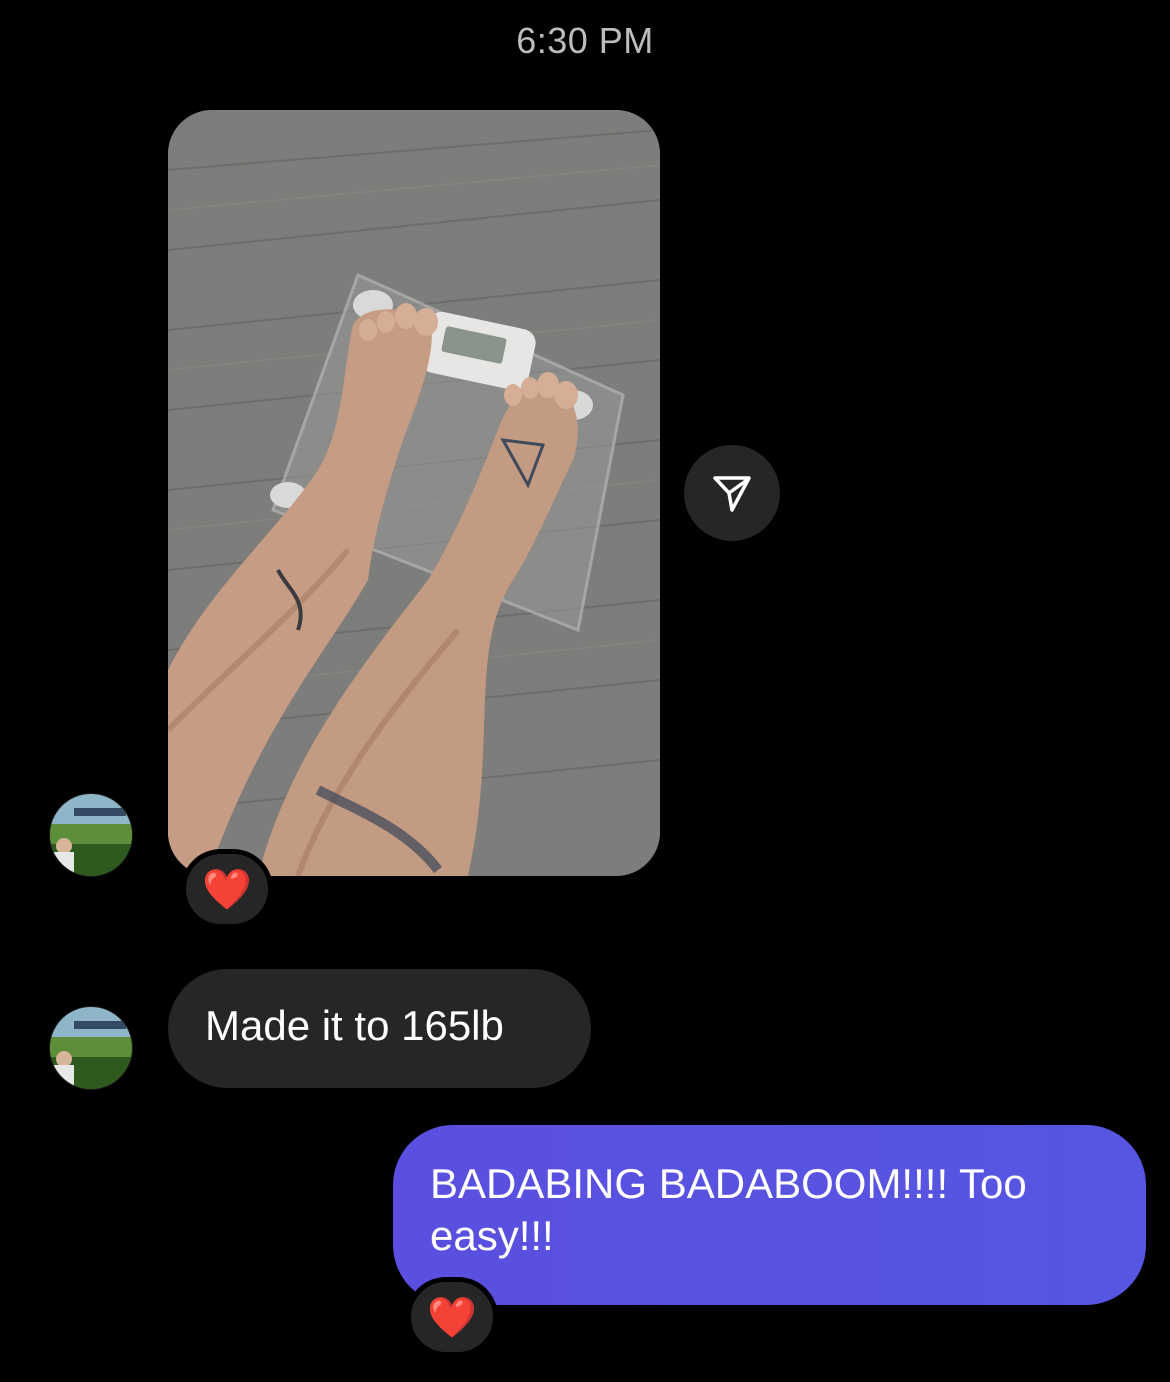 The width and height of the screenshot is (1170, 1382). Describe the element at coordinates (728, 1209) in the screenshot. I see `message-text: BADABING BADABOOM!!!! Too easy!!!` at that location.